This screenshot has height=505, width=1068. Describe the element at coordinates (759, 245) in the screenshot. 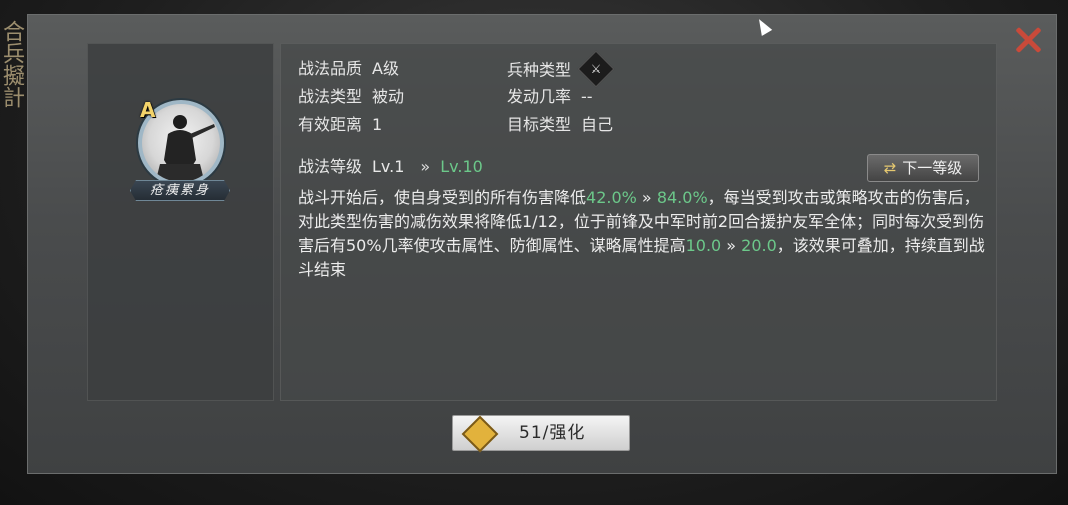

I see `desc-value-2b: 20.0` at that location.